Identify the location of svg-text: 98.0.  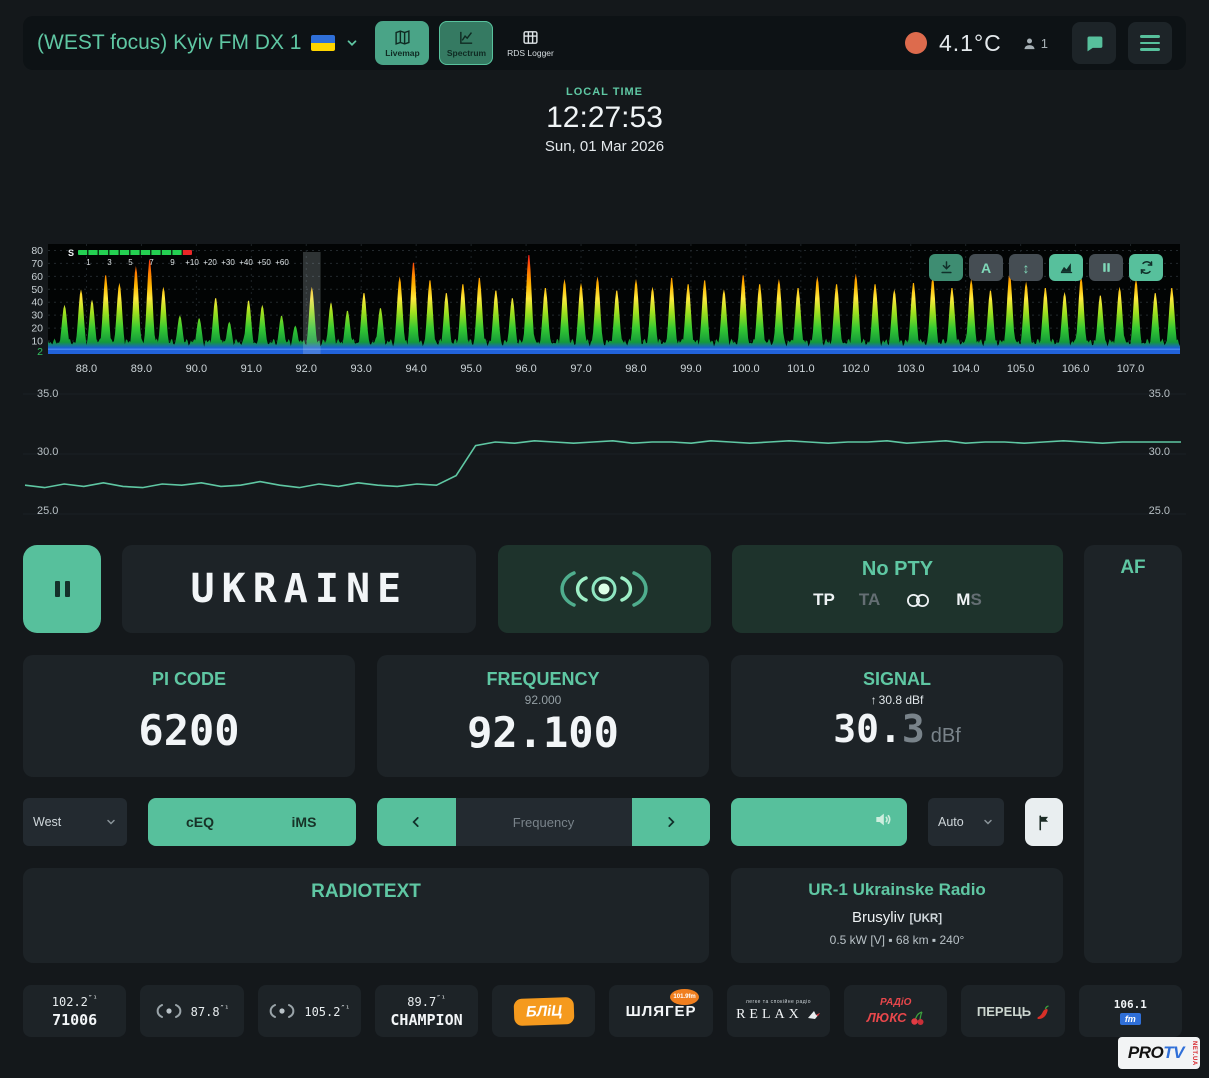
(635, 369).